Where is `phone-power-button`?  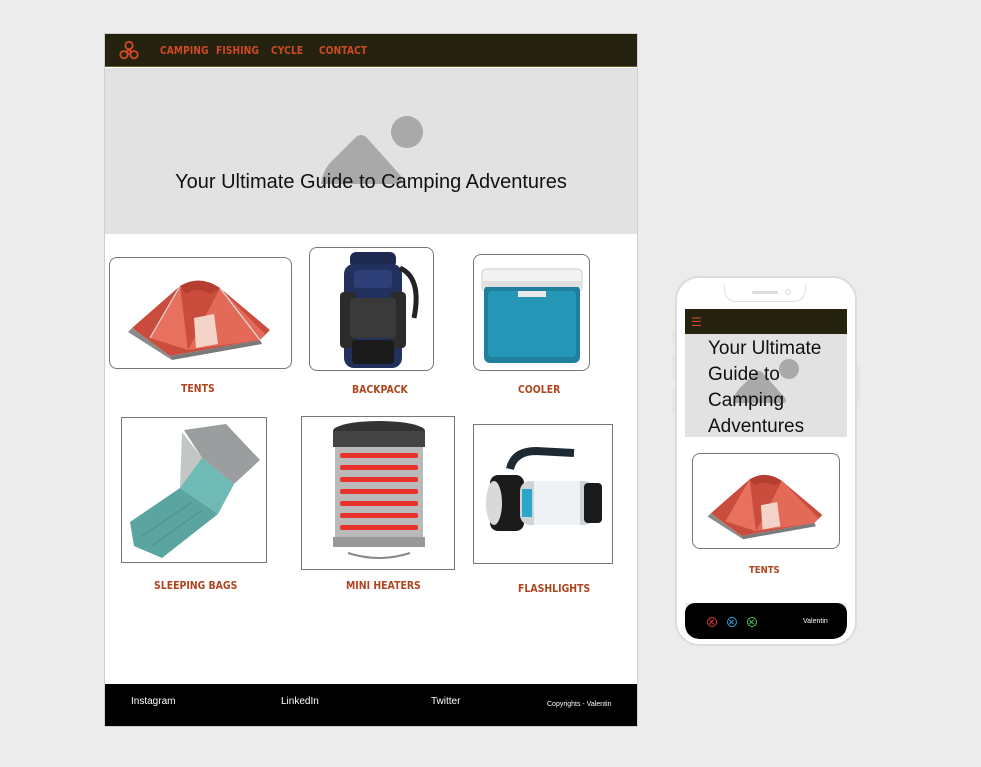
phone-power-button is located at coordinates (858, 382).